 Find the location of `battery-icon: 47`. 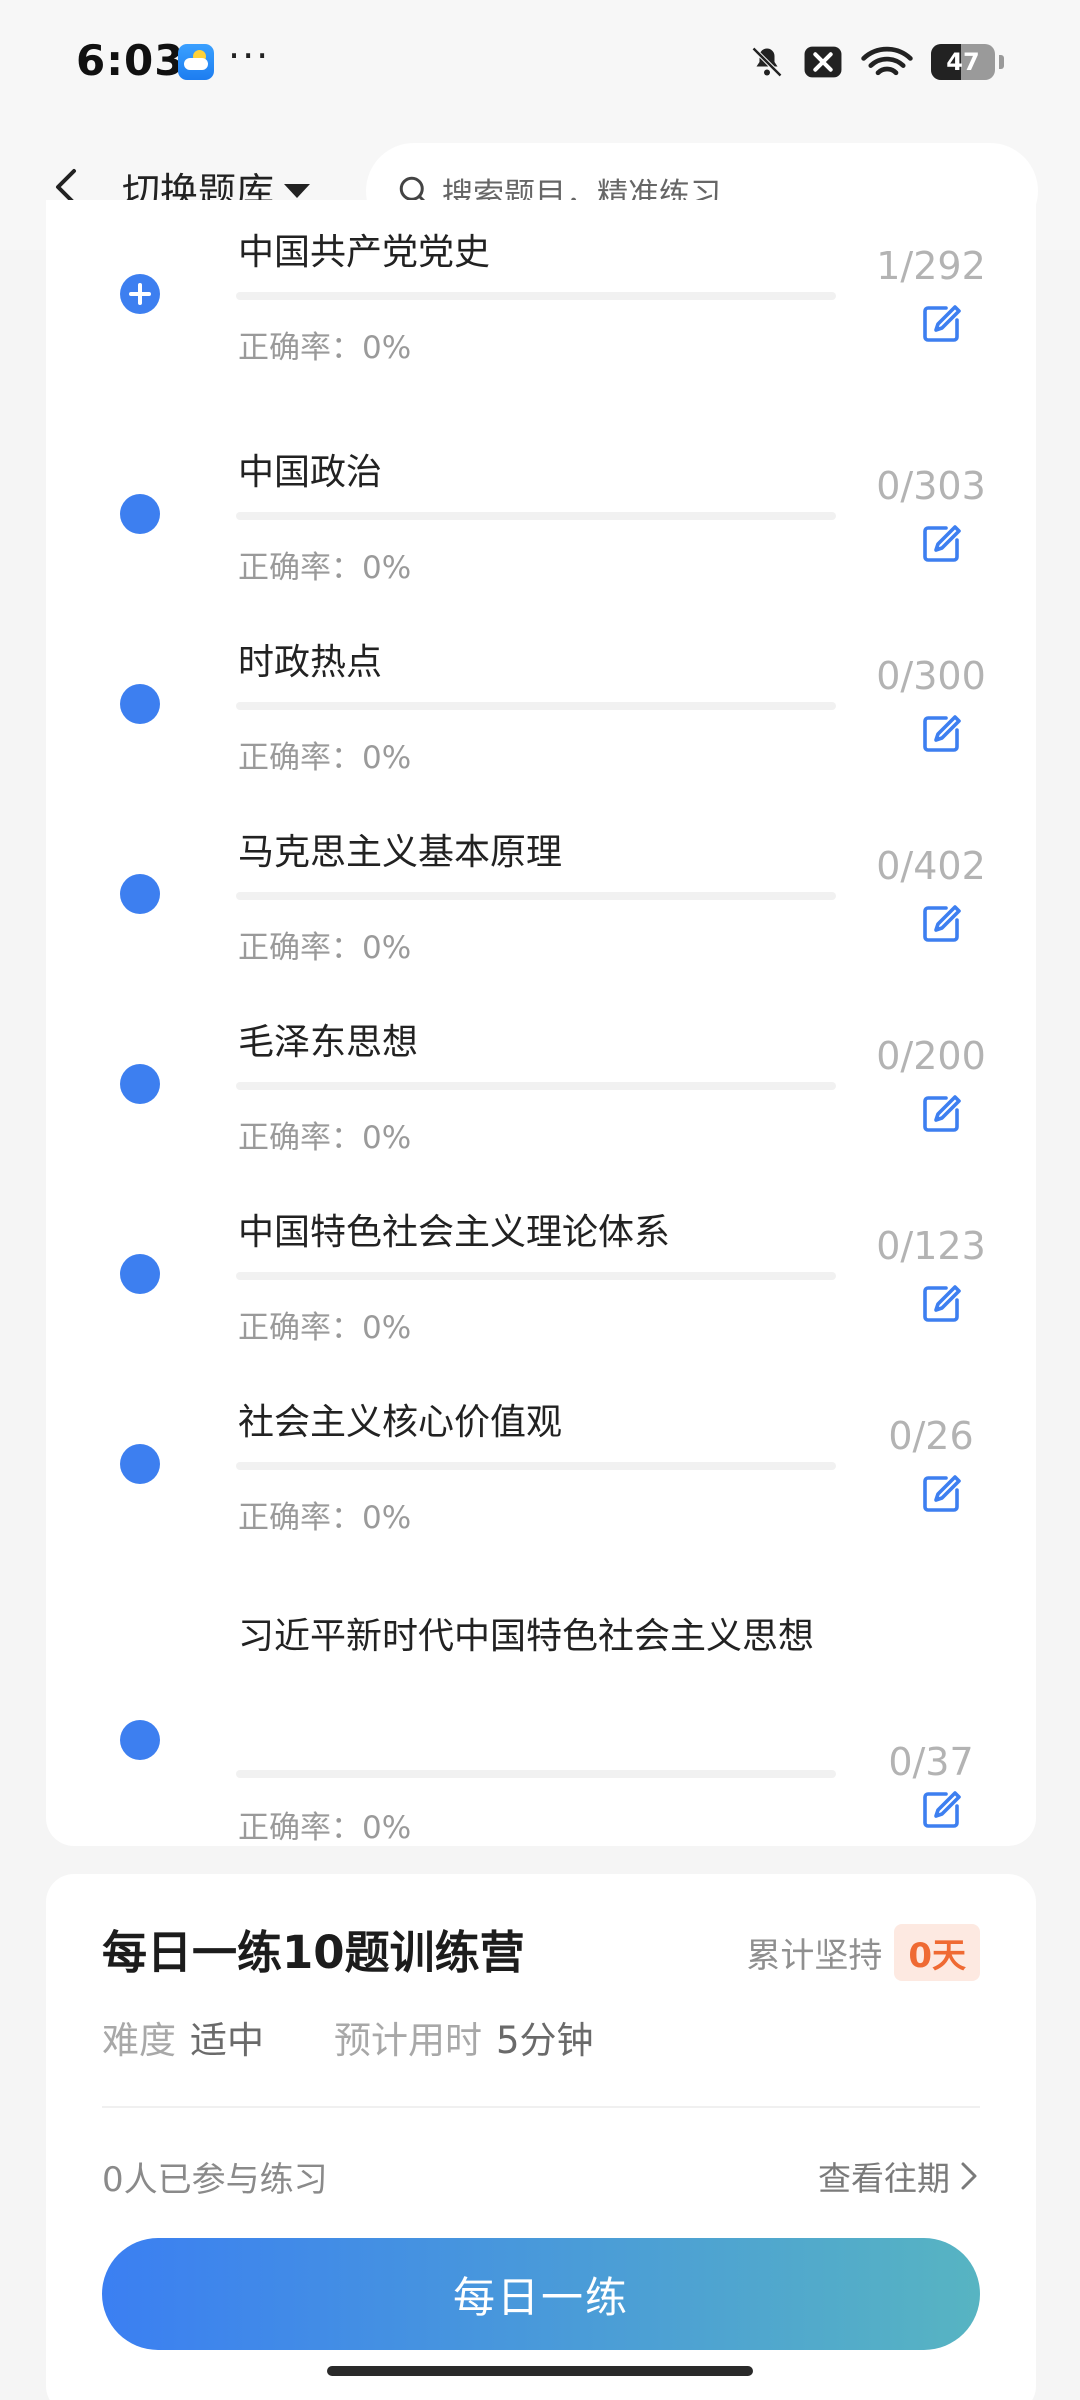

battery-icon: 47 is located at coordinates (963, 62).